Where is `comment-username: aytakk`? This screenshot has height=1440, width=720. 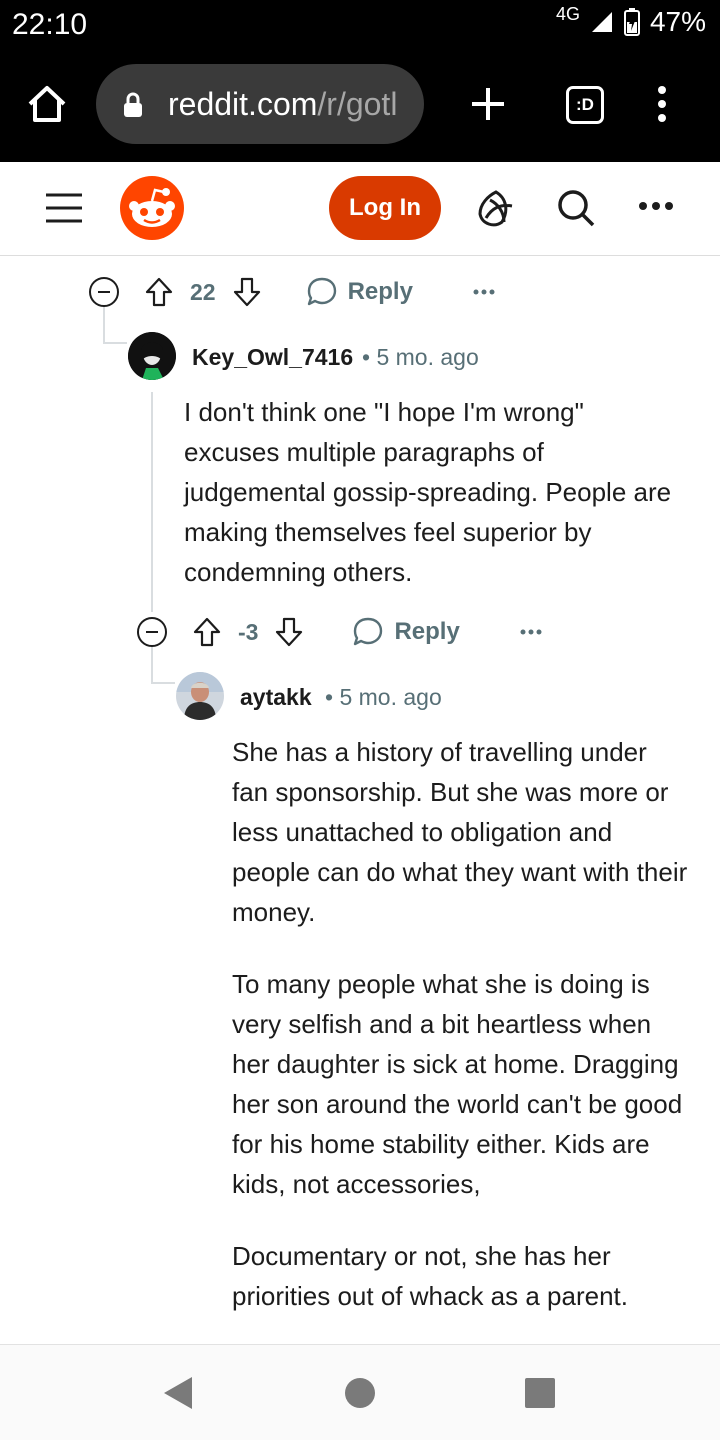 comment-username: aytakk is located at coordinates (276, 697).